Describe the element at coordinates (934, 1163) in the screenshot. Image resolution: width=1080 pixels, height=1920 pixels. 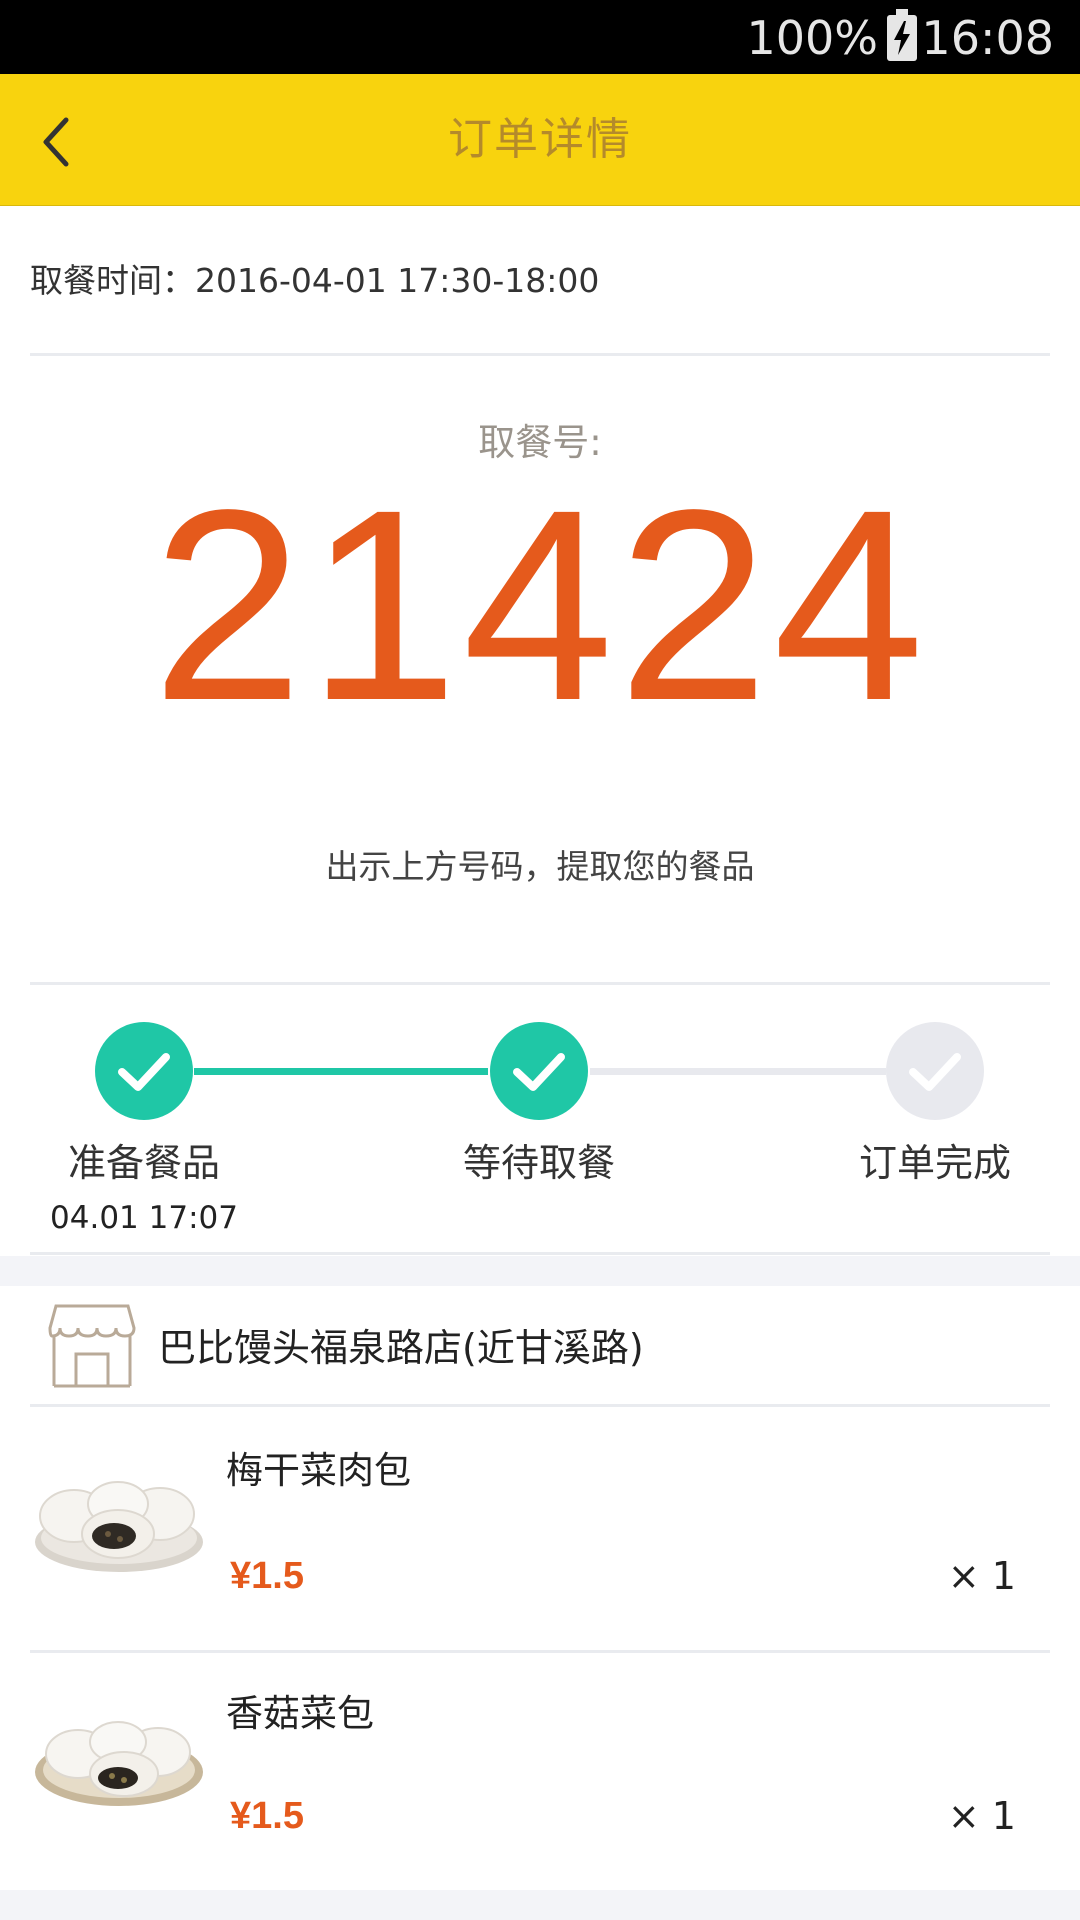
I see `step-label-complete: 订单完成` at that location.